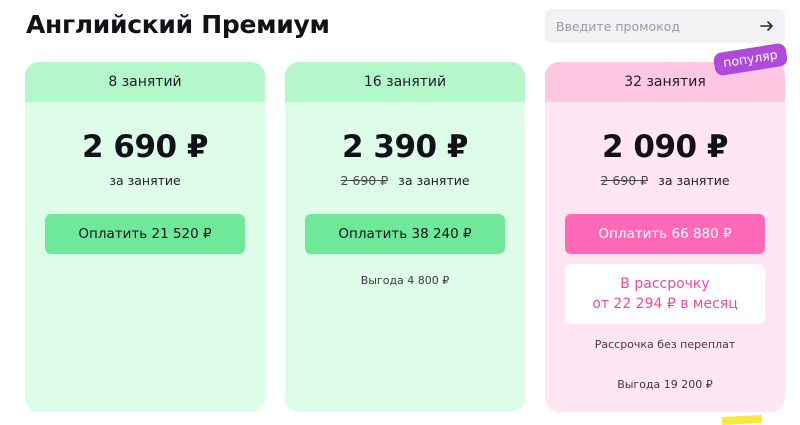  I want to click on pay-button: Оплатить 38 240 ₽, so click(405, 234).